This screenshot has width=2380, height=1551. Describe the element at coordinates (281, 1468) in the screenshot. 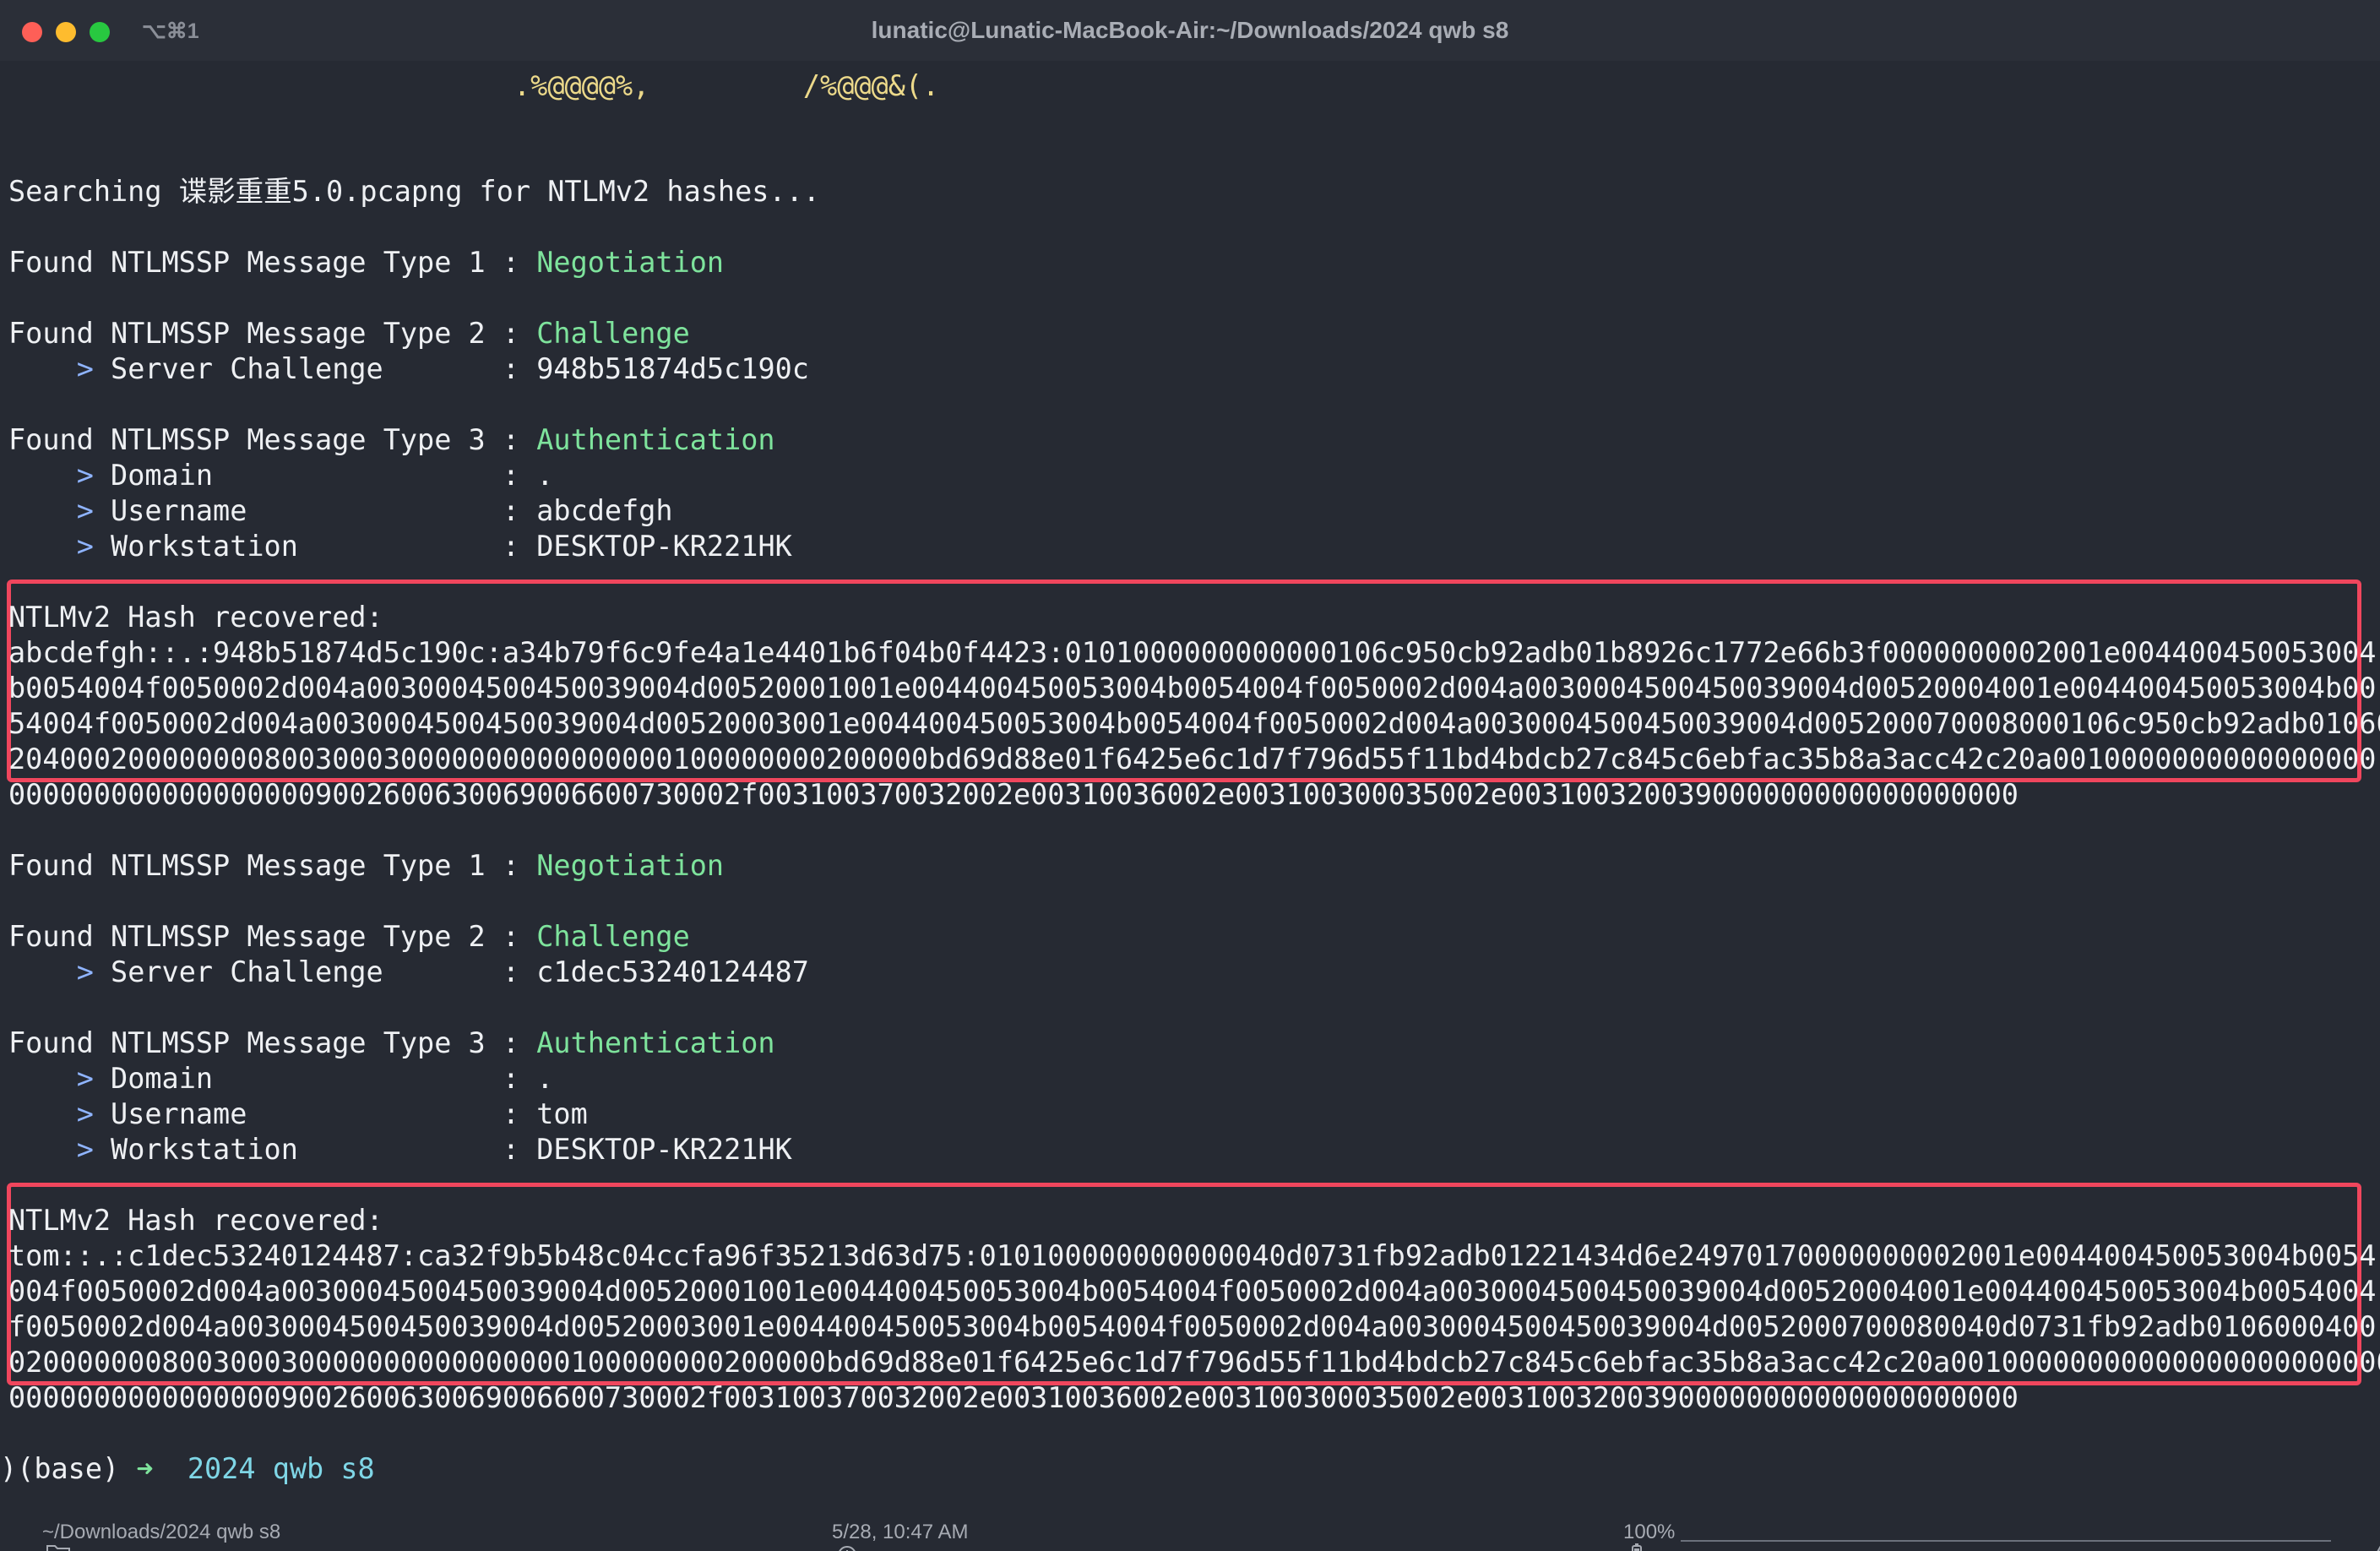

I see `prompt-directory: 2024 qwb s8` at that location.